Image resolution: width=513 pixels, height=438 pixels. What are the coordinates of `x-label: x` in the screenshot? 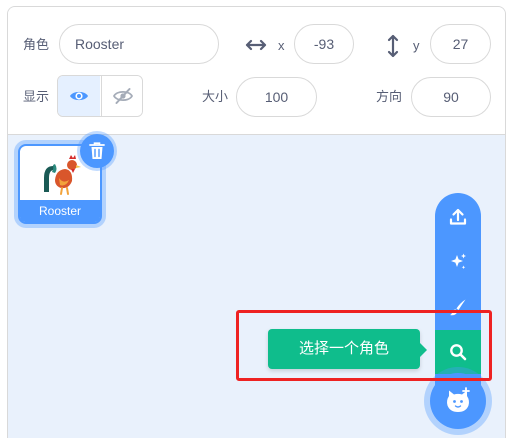 It's located at (281, 45).